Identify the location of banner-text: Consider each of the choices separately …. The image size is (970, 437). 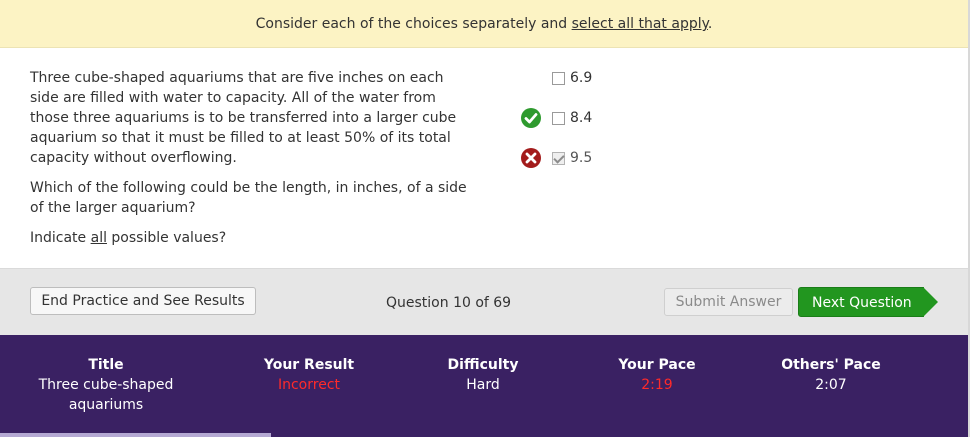
(413, 24).